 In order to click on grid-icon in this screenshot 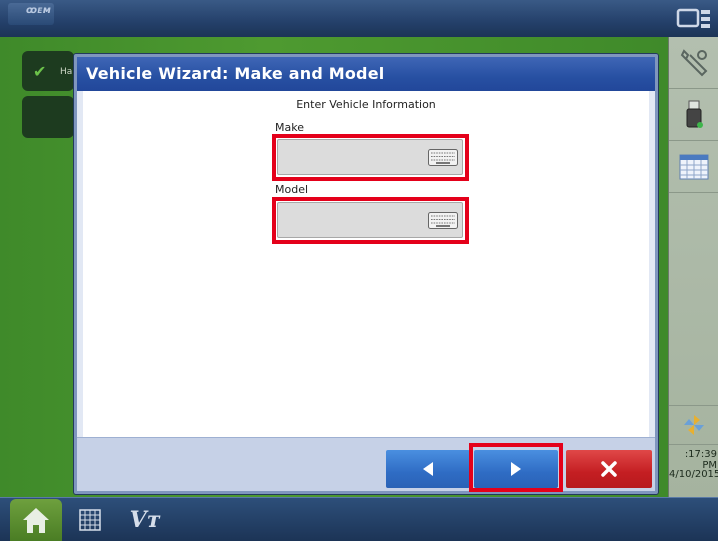, I will do `click(90, 520)`.